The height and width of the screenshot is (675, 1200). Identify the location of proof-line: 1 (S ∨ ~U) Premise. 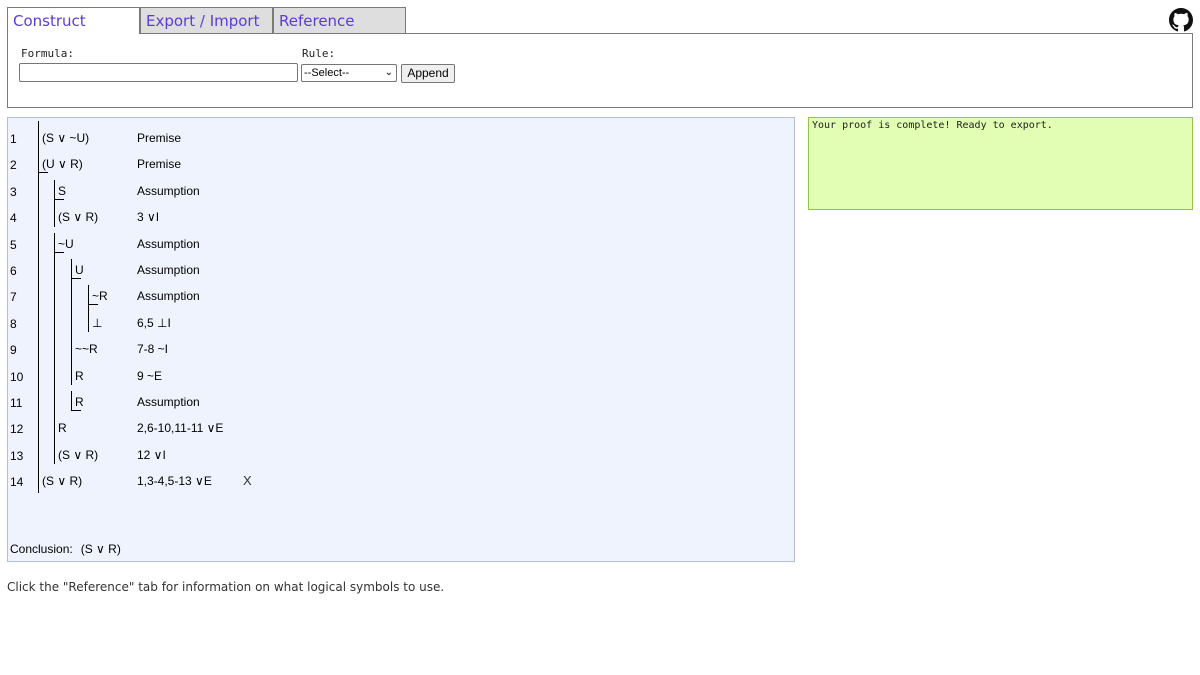
(398, 138).